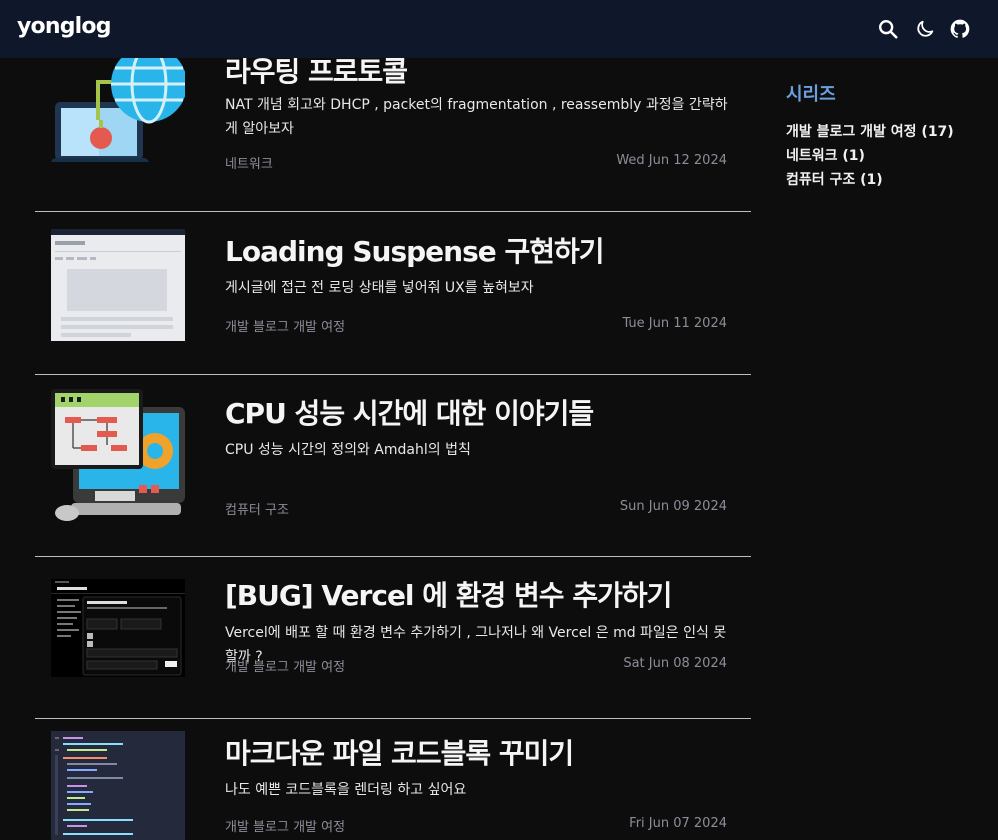 This screenshot has width=998, height=840. What do you see at coordinates (888, 29) in the screenshot?
I see `search-icon` at bounding box center [888, 29].